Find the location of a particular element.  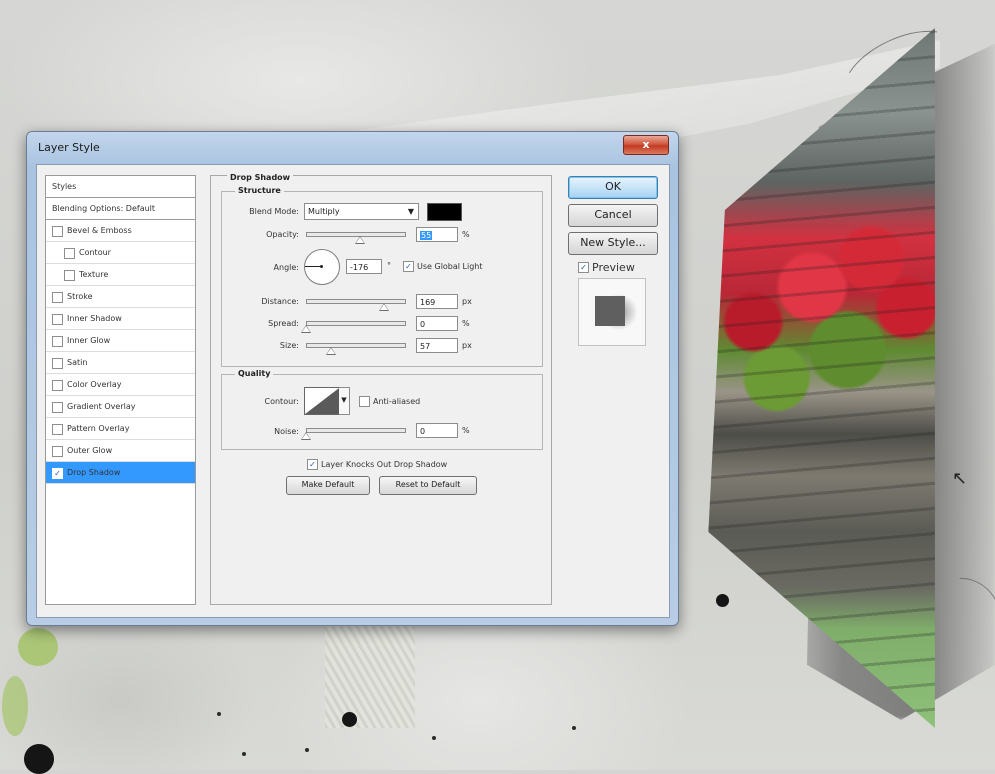

spread-field: 0 is located at coordinates (437, 323).